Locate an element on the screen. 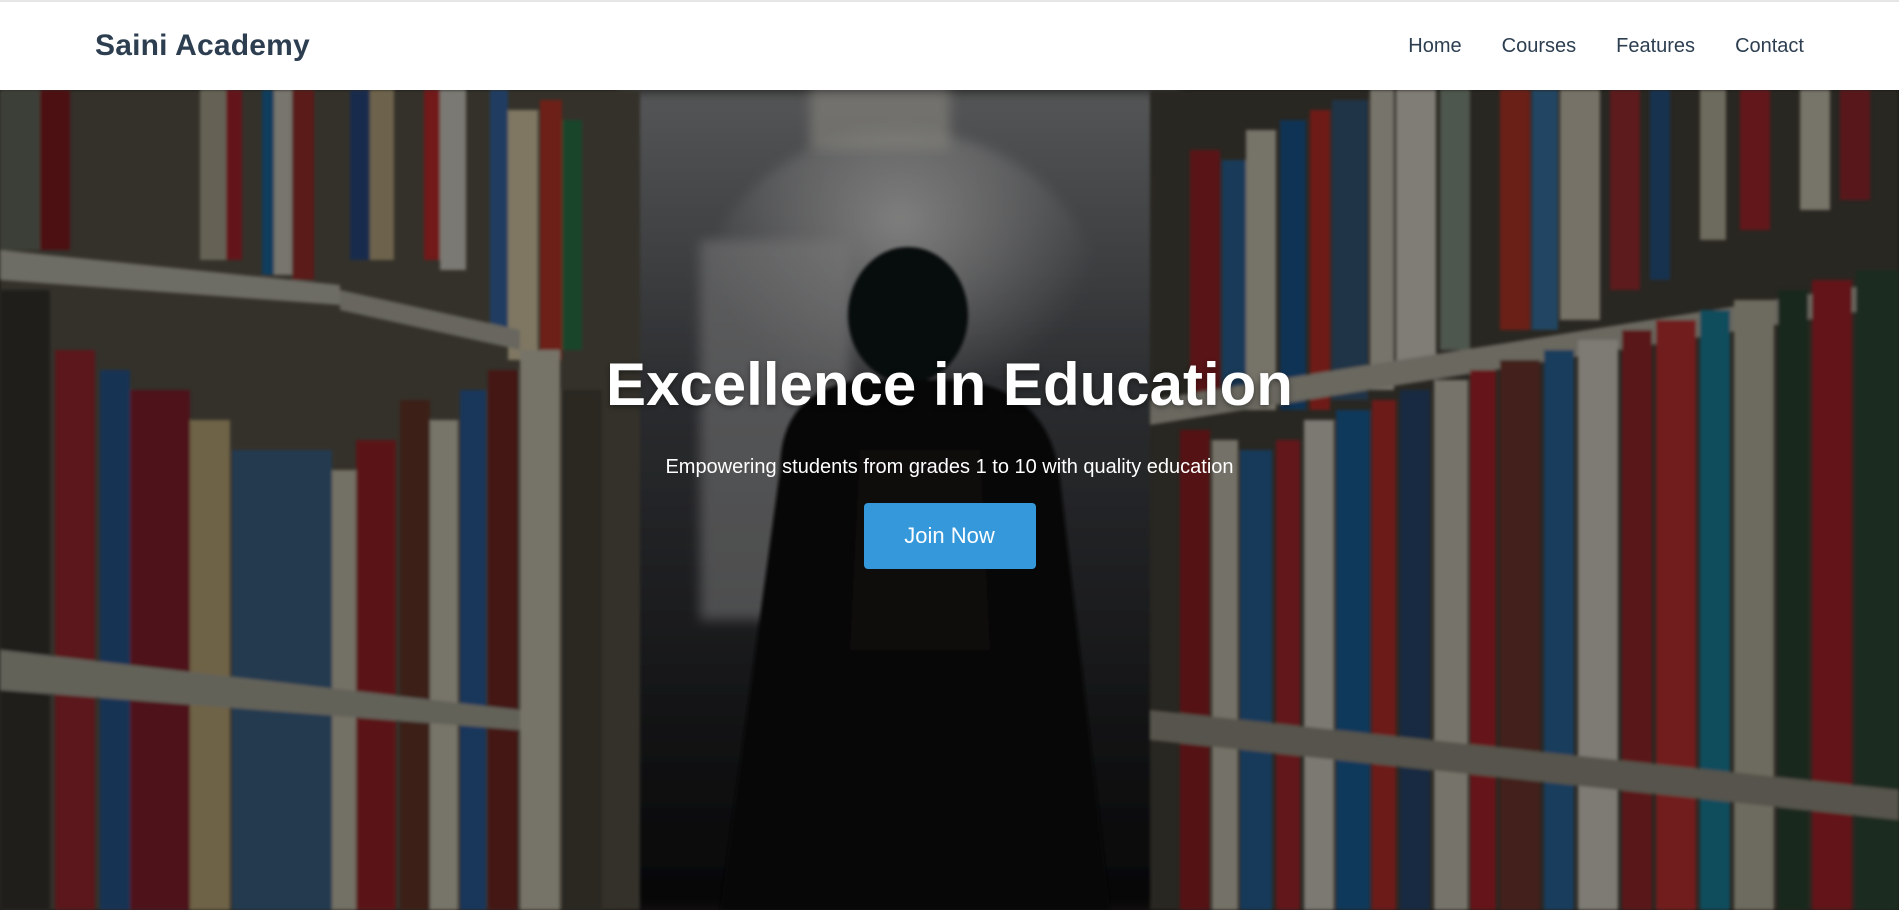 The width and height of the screenshot is (1899, 910). main-nav: Home Courses Features Contact is located at coordinates (1606, 46).